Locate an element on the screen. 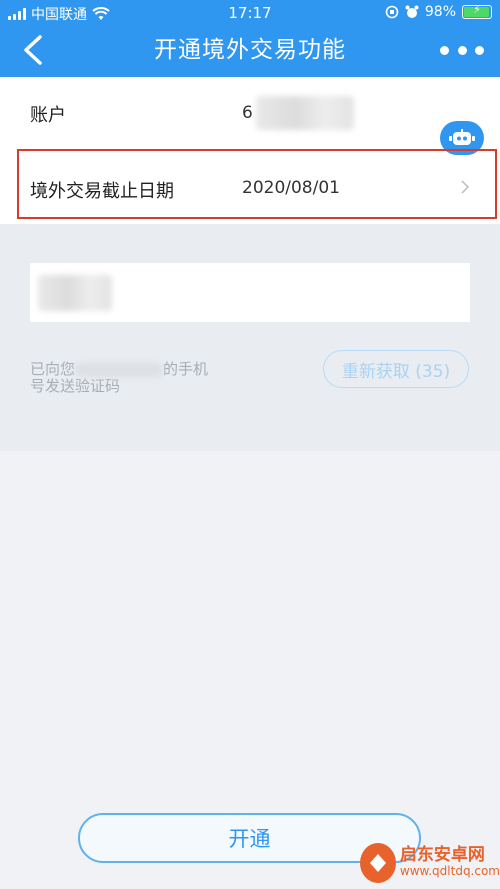 This screenshot has height=889, width=500. watermark-url: www.qdltdq.com is located at coordinates (449, 871).